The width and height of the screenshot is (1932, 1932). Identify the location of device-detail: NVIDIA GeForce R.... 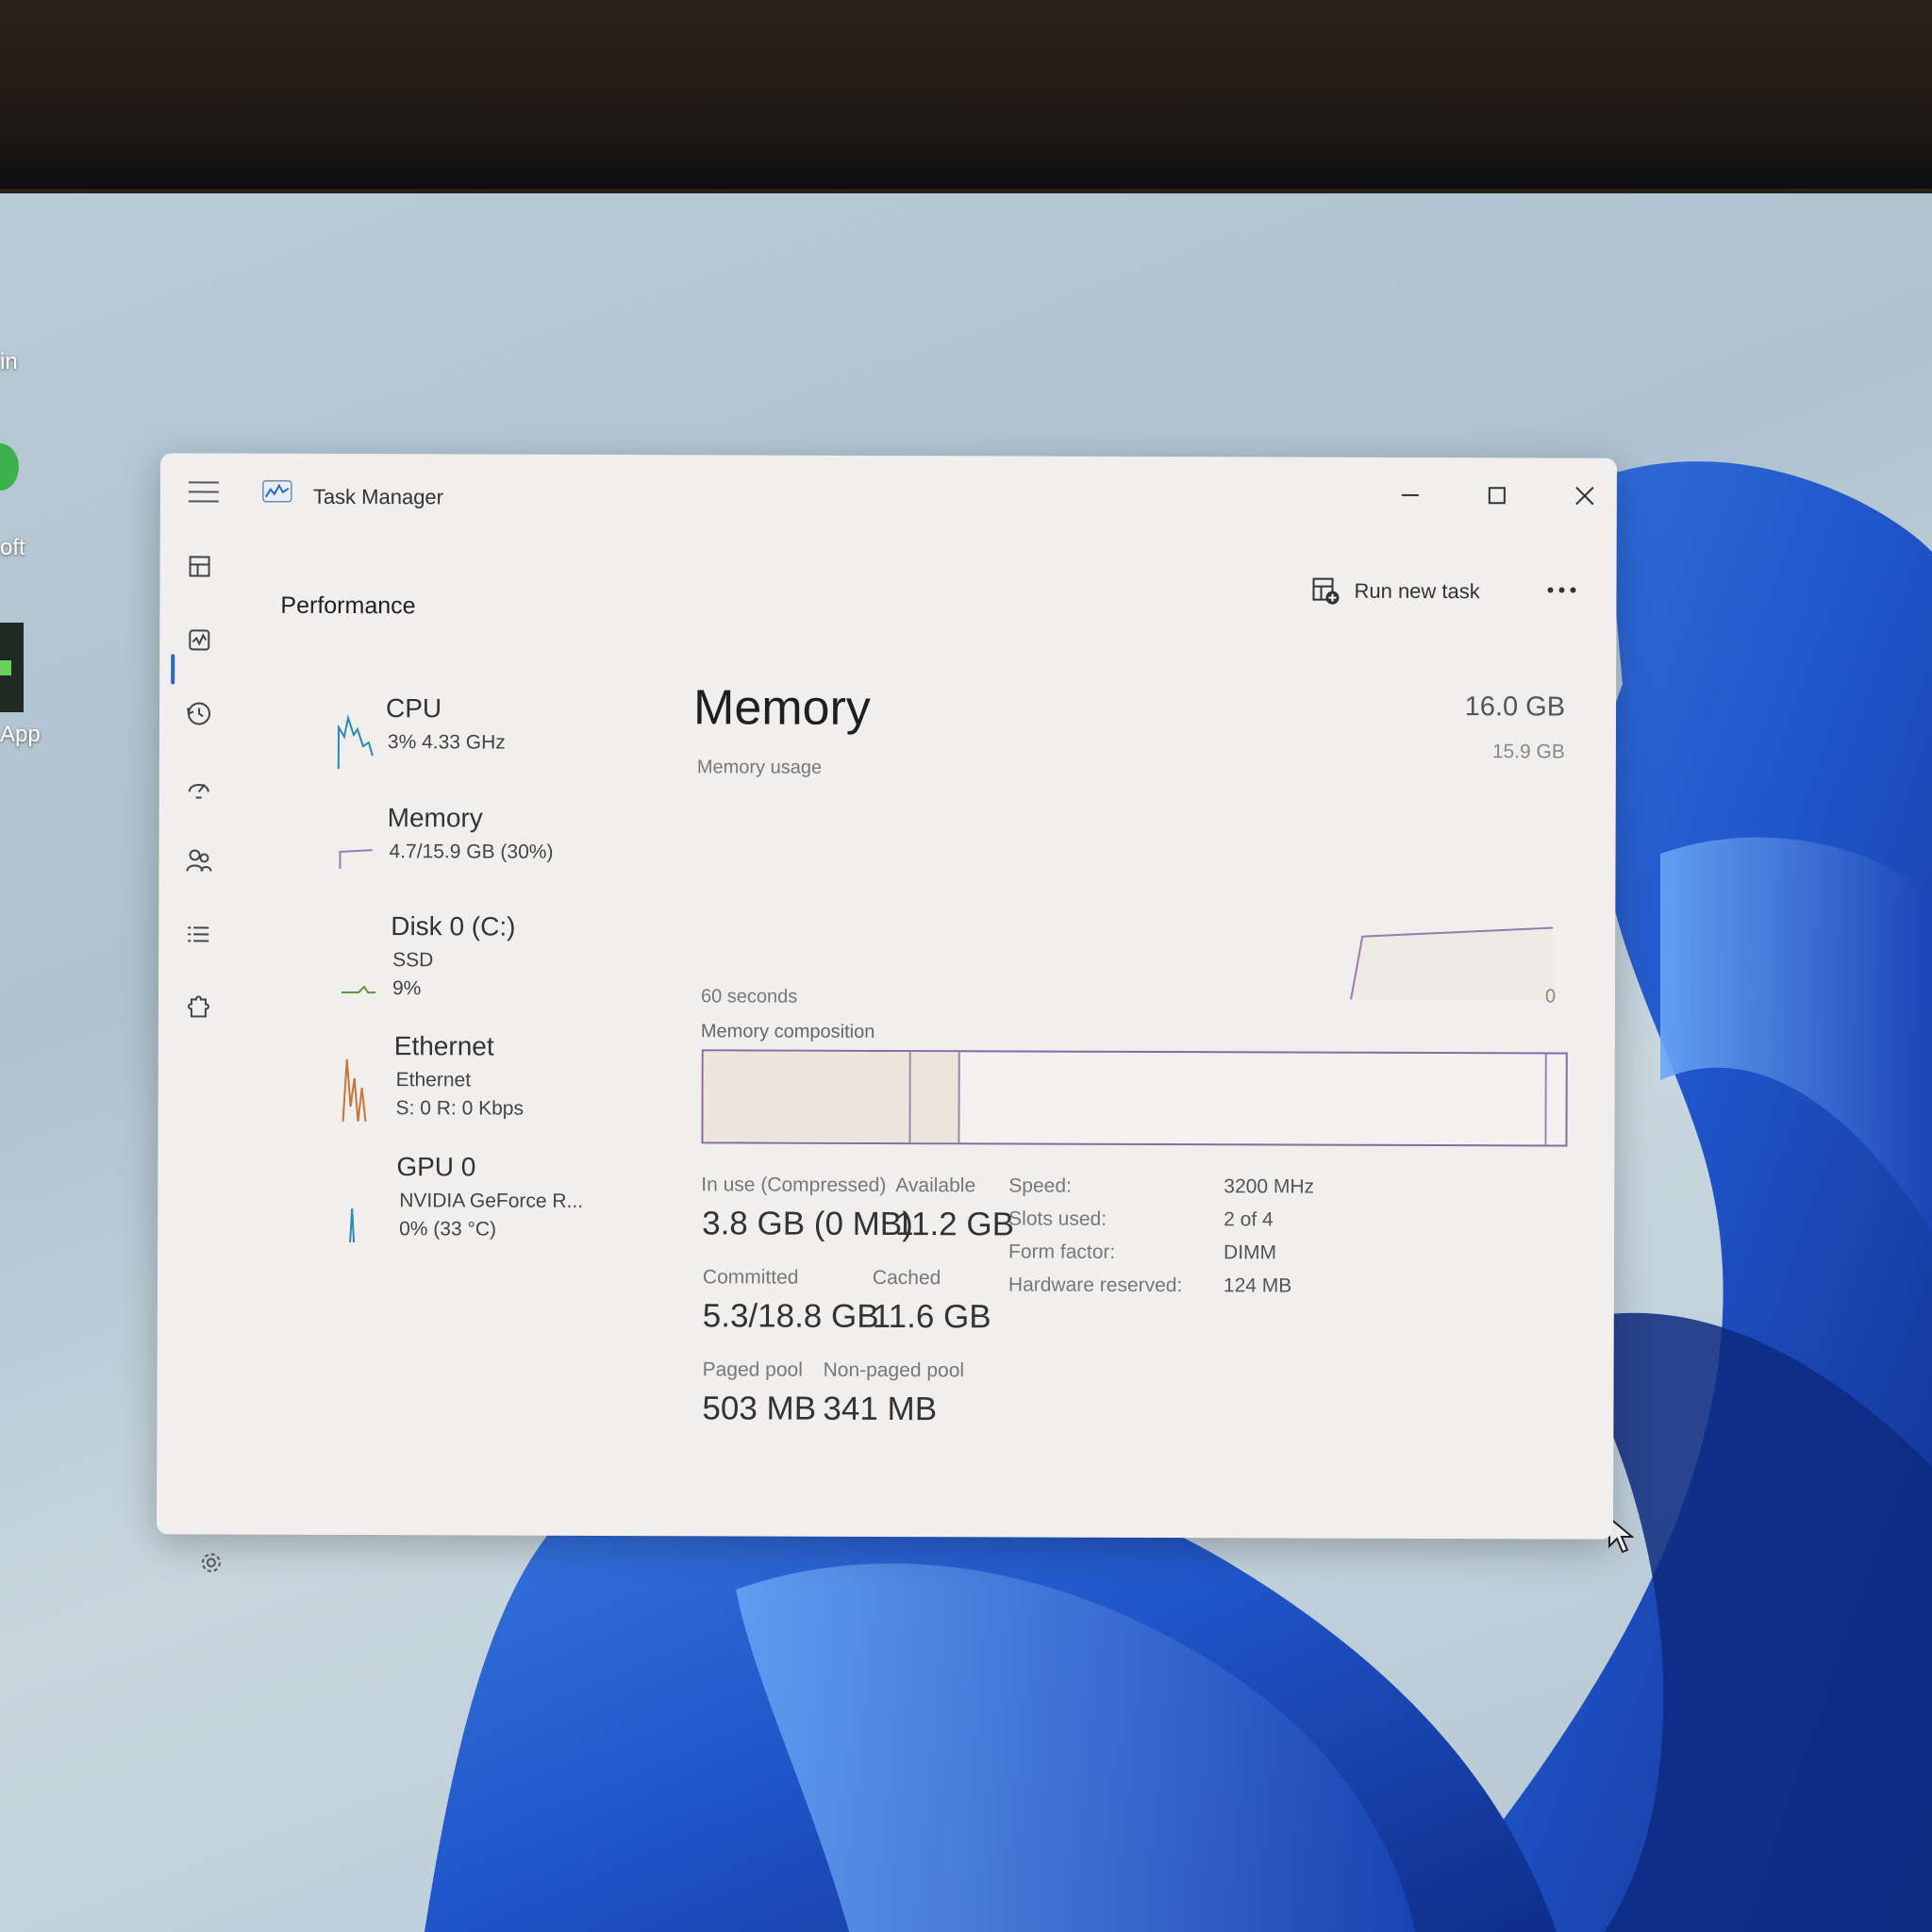
(491, 1201).